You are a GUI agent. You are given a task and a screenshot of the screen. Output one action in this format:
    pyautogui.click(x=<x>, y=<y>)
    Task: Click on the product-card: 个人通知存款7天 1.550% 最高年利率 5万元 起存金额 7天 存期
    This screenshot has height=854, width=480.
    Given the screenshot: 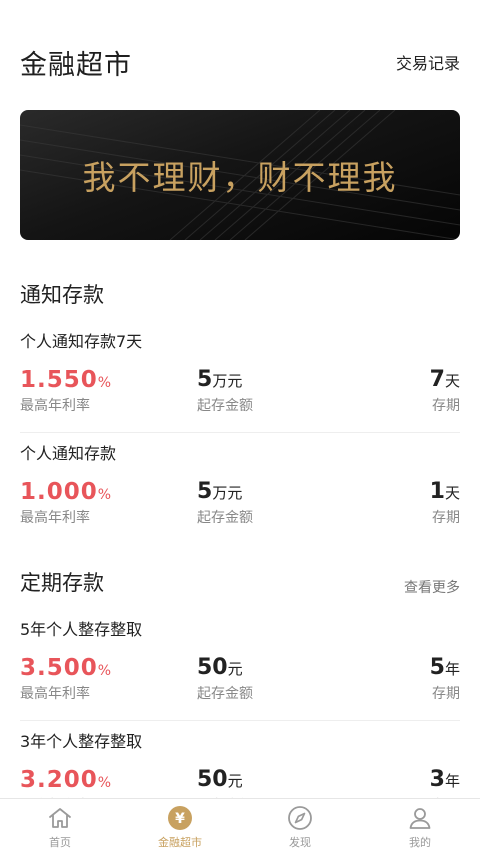 What is the action you would take?
    pyautogui.click(x=240, y=373)
    